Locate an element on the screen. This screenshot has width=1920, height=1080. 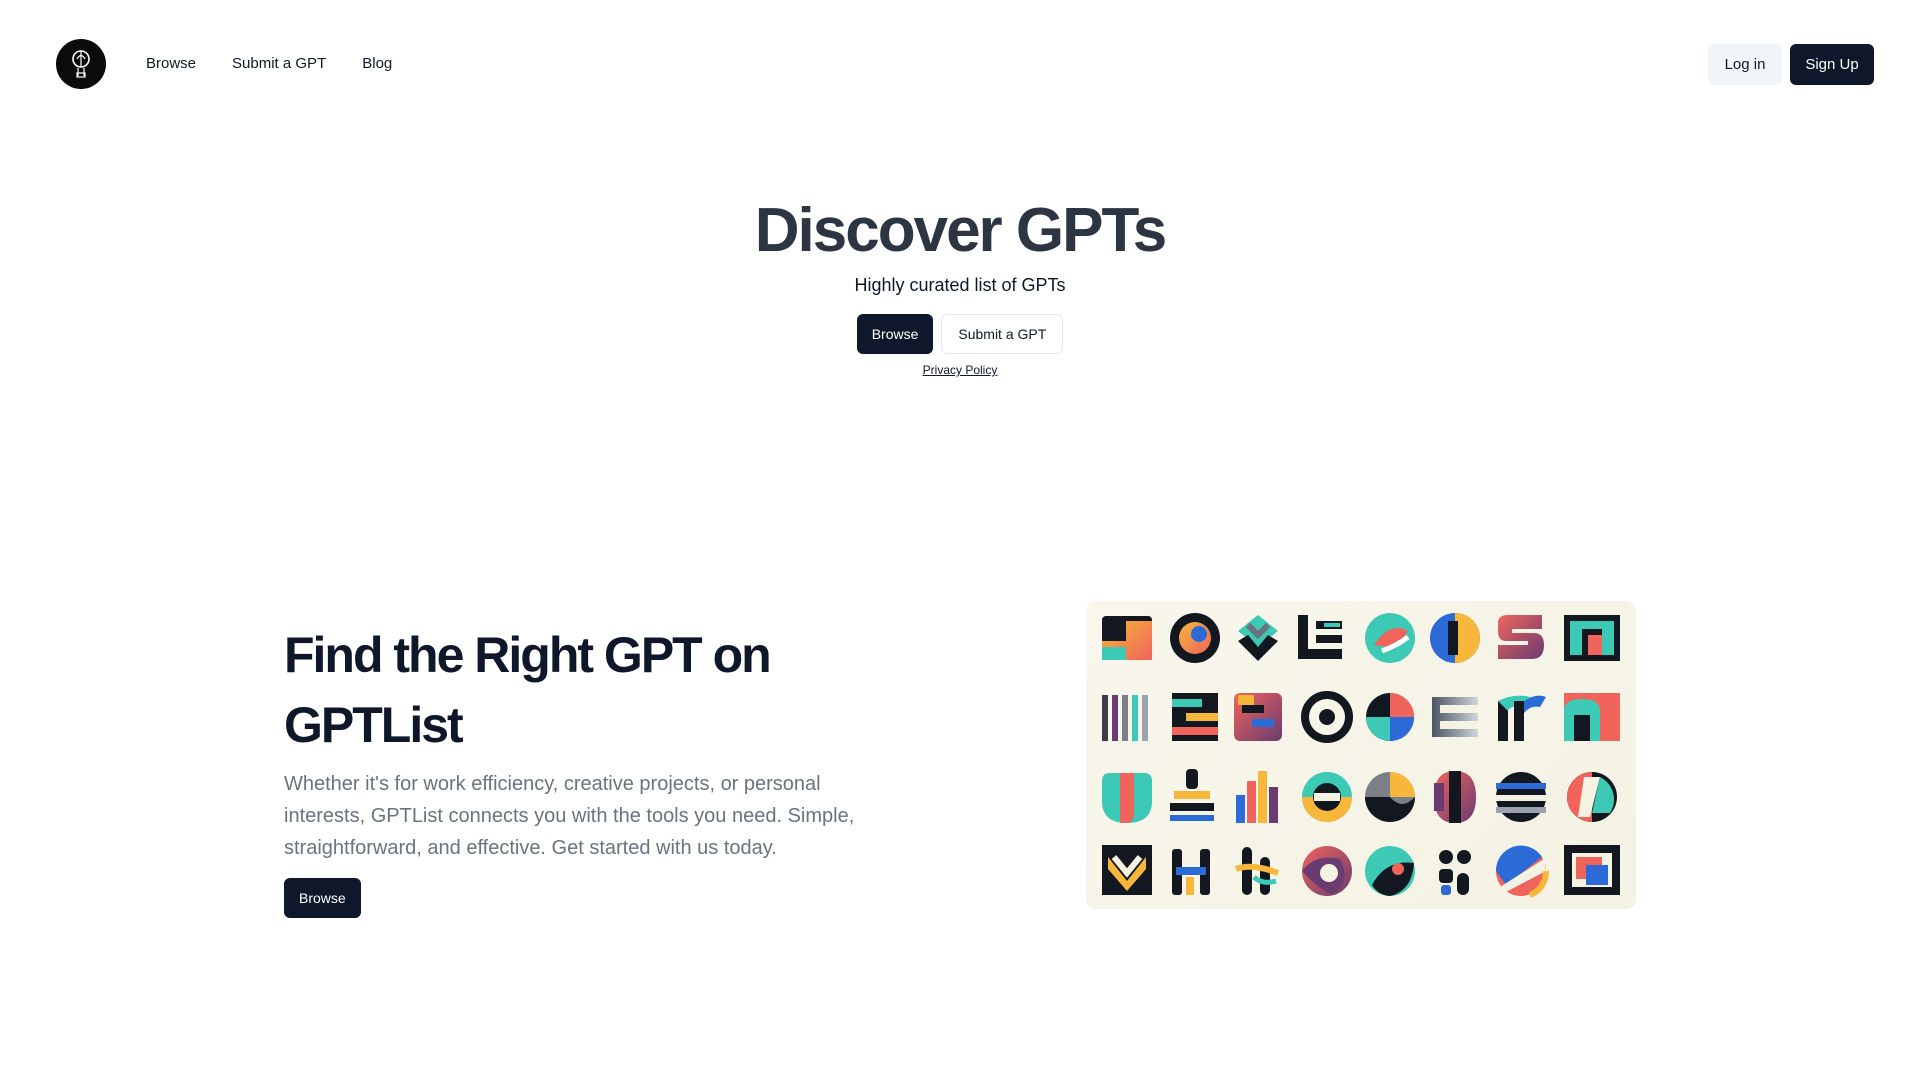
feature-browse-button: Browse is located at coordinates (322, 898).